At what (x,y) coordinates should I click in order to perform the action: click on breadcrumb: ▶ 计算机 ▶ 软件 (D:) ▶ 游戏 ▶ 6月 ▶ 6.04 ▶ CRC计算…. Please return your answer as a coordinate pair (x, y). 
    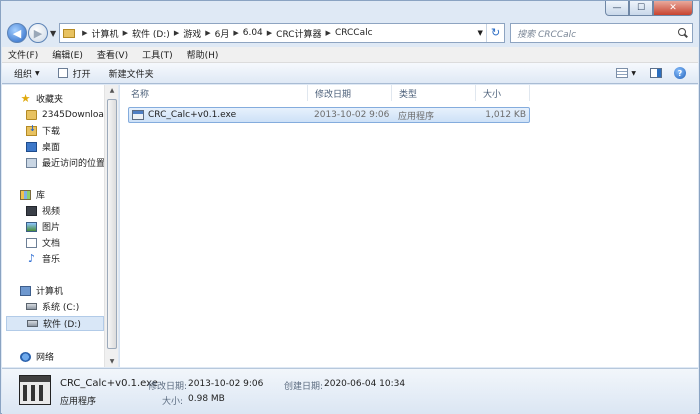
    Looking at the image, I should click on (225, 33).